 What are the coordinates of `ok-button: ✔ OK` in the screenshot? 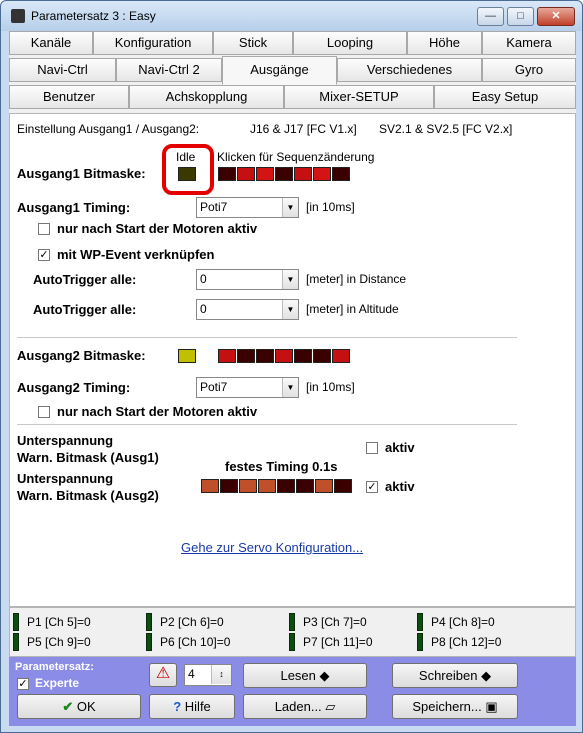 It's located at (79, 706).